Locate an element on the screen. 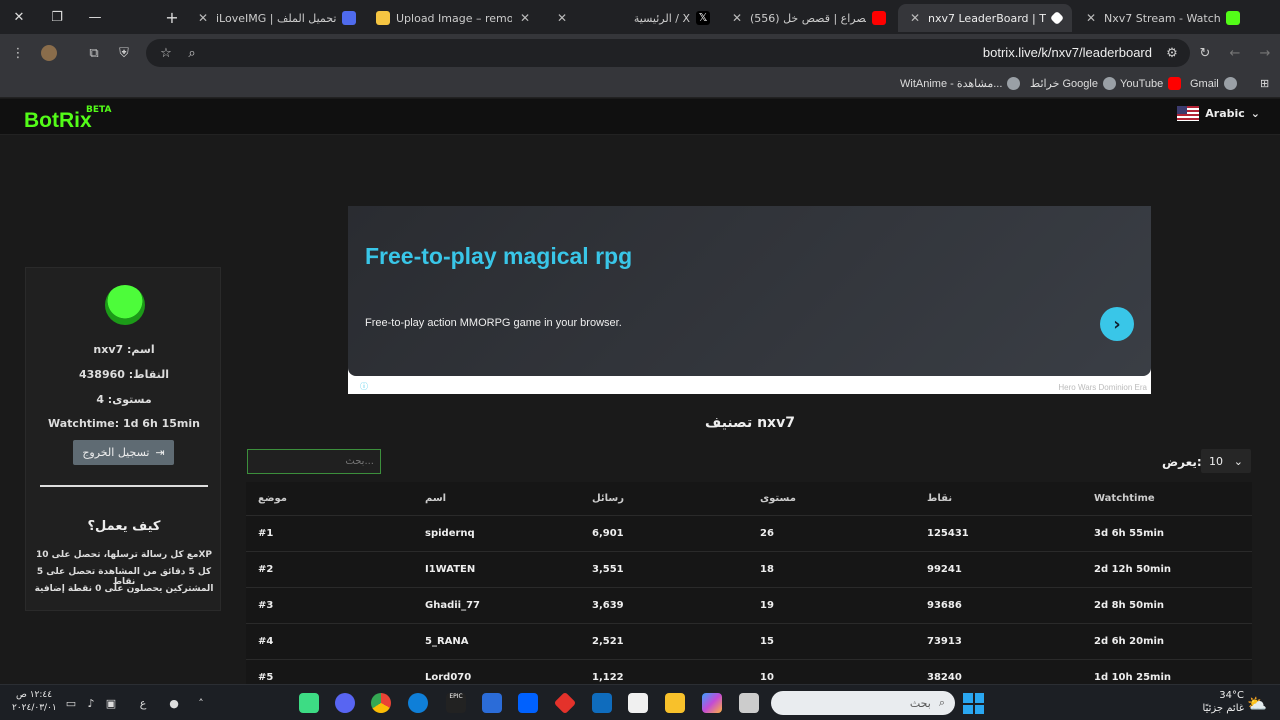  apps-grid-icon: ⊞ is located at coordinates (1264, 83).